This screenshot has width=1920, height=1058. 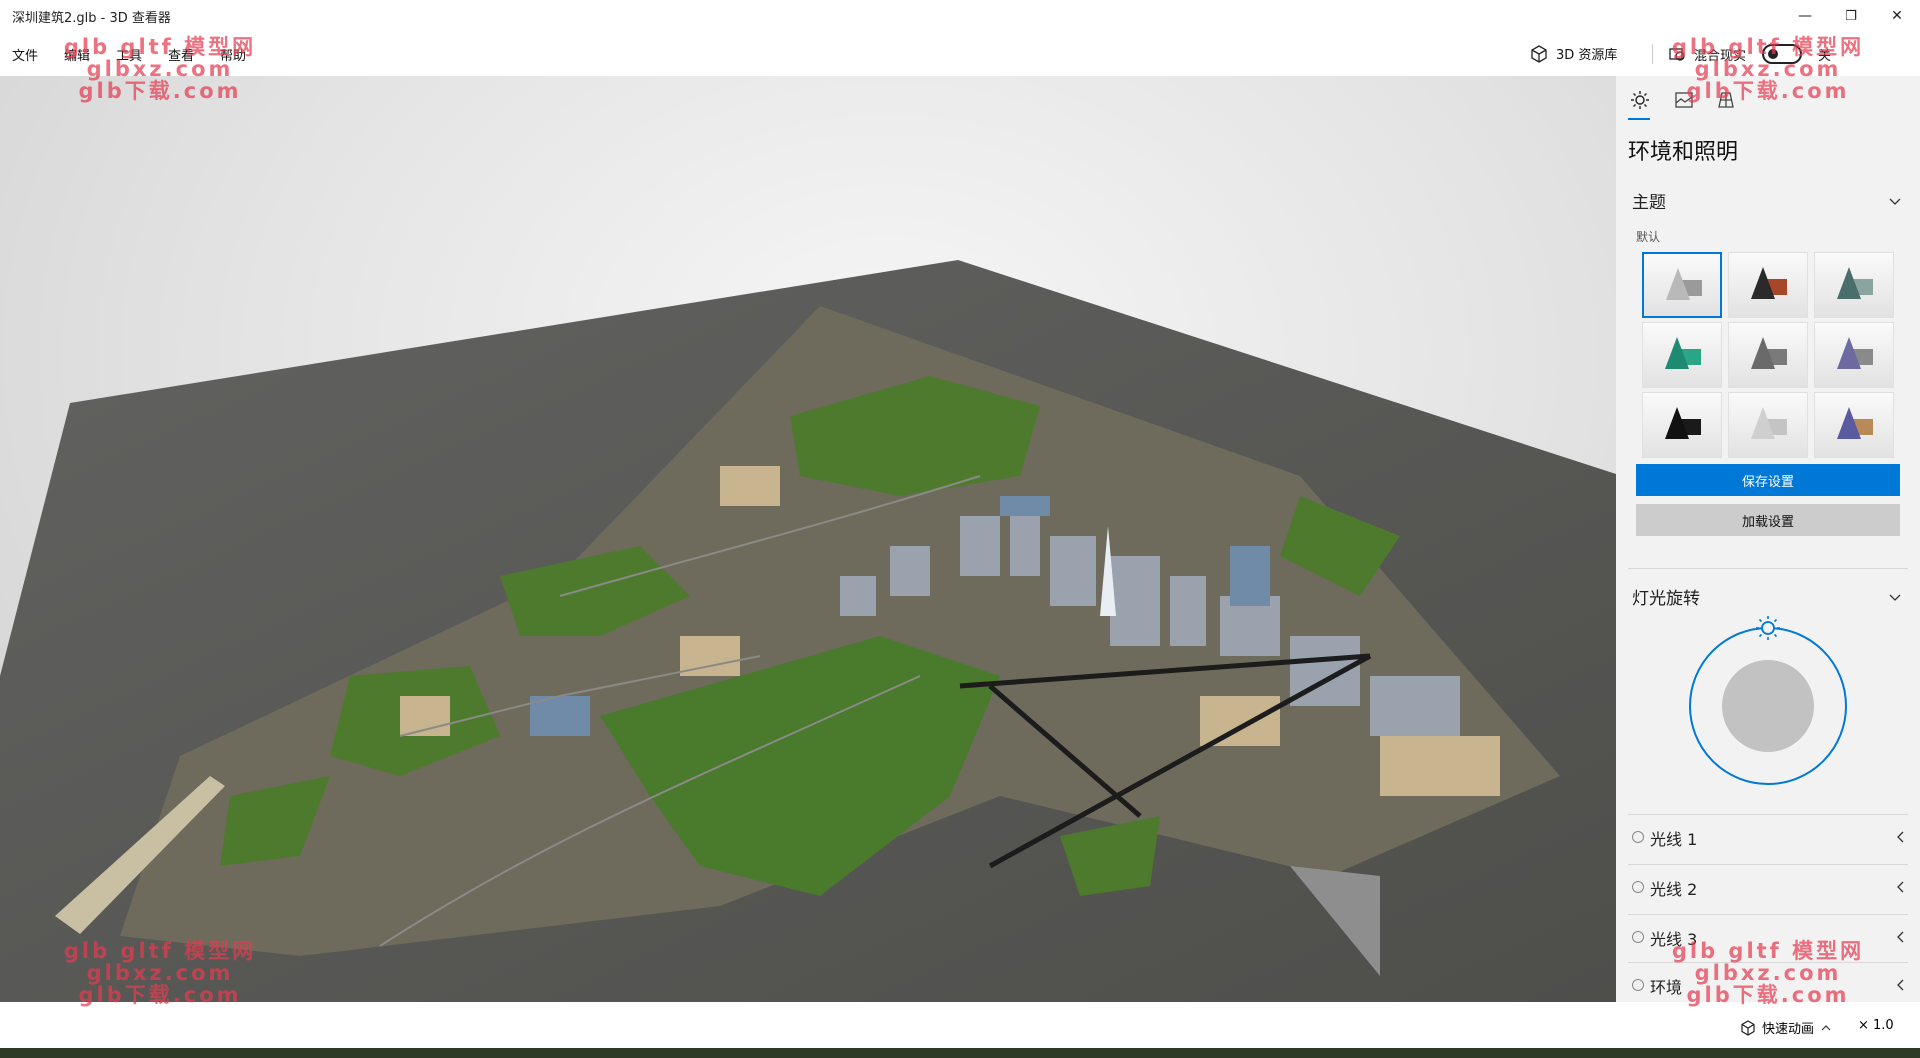 What do you see at coordinates (25, 54) in the screenshot?
I see `menu-file: 文件` at bounding box center [25, 54].